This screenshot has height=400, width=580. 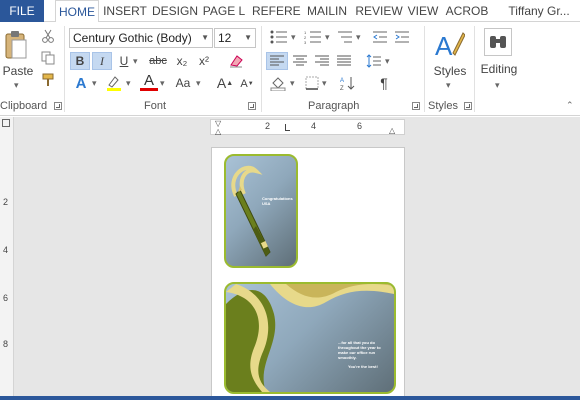 What do you see at coordinates (468, 106) in the screenshot?
I see `styles-launcher-icon` at bounding box center [468, 106].